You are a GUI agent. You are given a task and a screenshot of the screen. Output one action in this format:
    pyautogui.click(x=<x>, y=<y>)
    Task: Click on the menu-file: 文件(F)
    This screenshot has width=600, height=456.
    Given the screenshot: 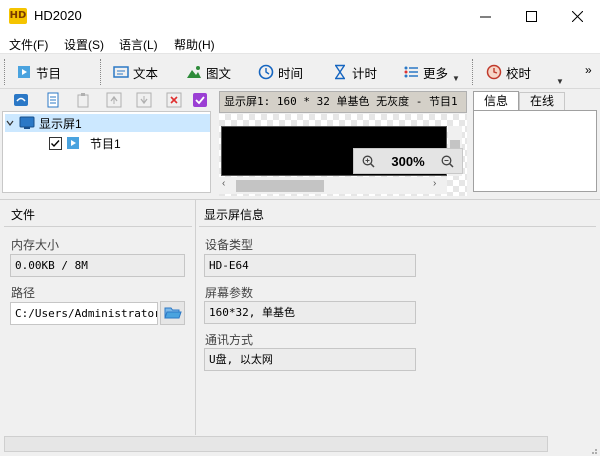 What is the action you would take?
    pyautogui.click(x=28, y=44)
    